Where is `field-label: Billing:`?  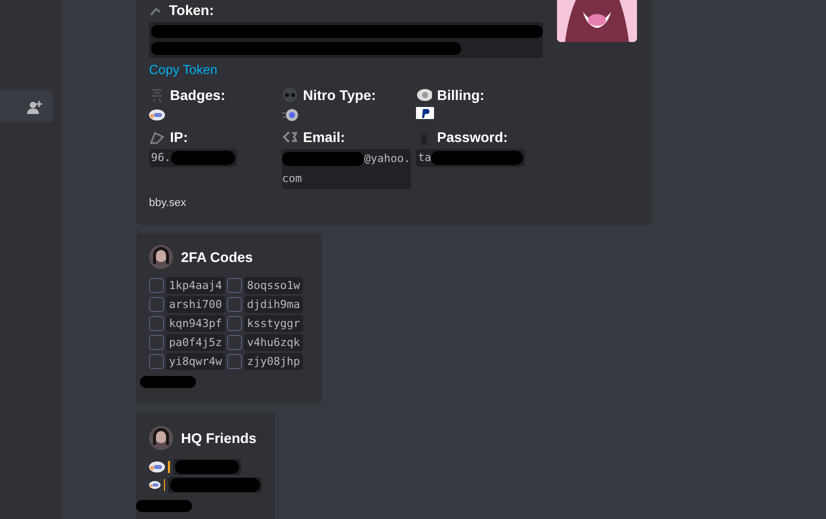 field-label: Billing: is located at coordinates (460, 95).